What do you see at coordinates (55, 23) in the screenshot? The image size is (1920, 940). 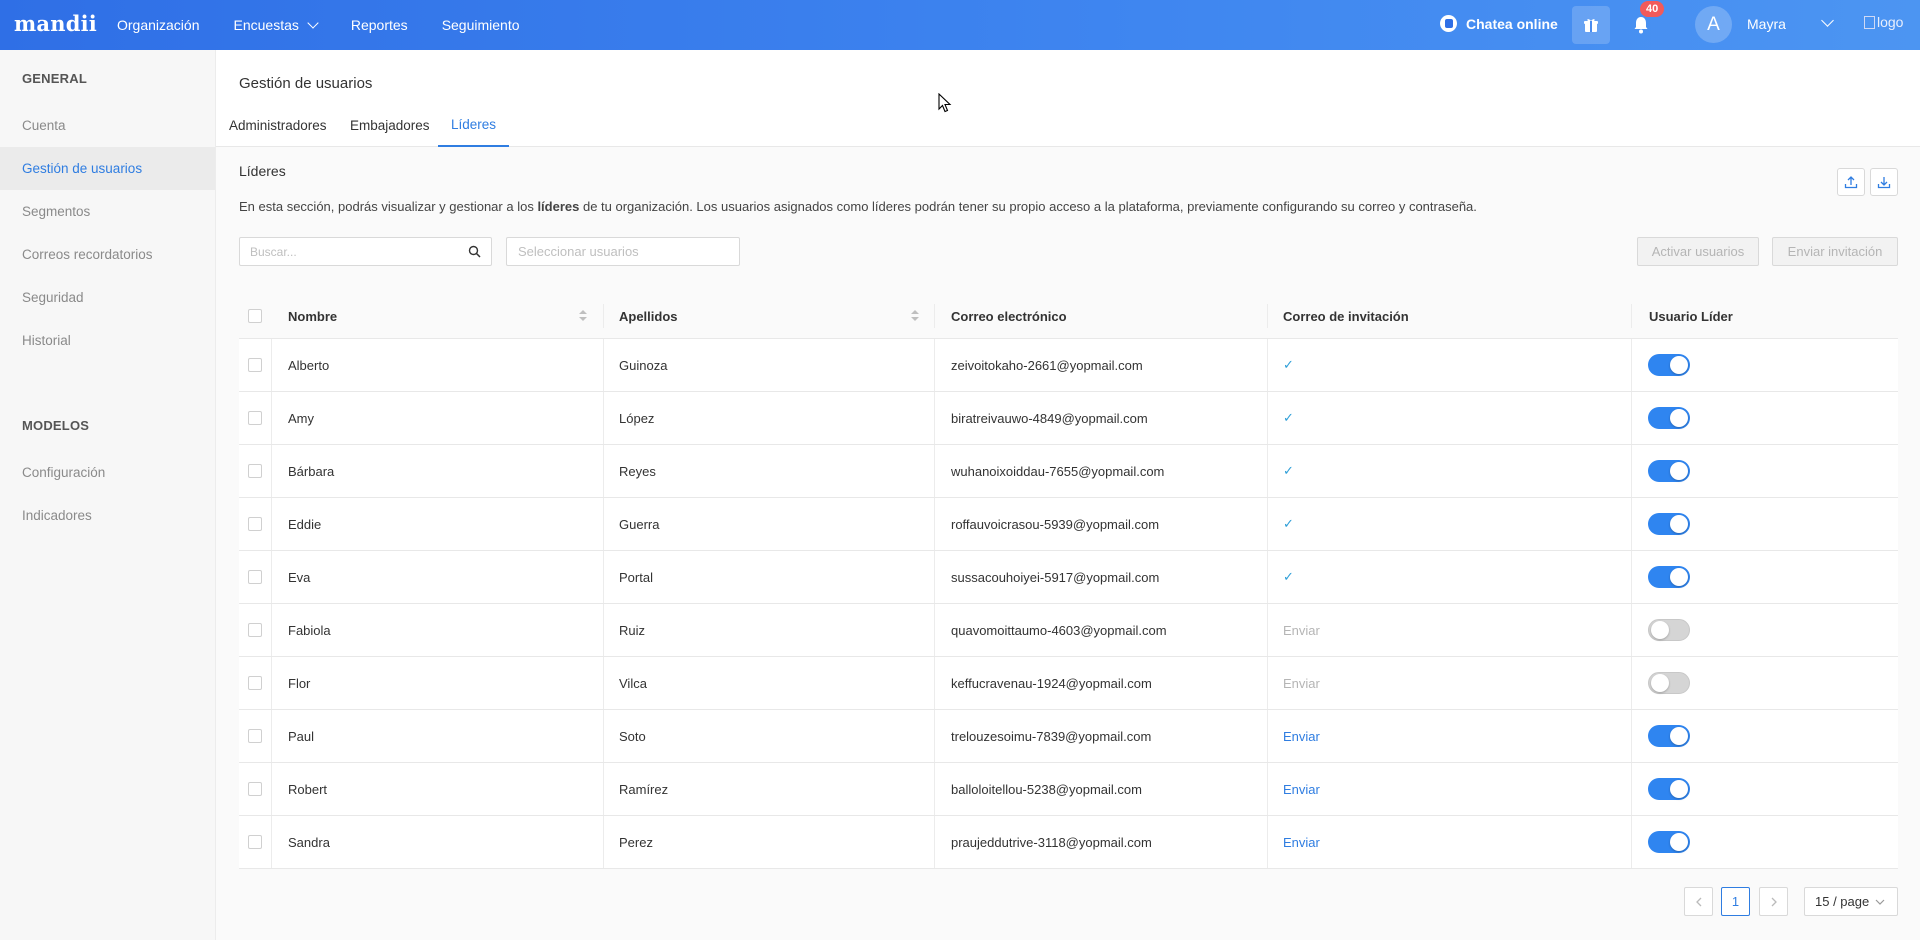 I see `brand-logo: mandii` at bounding box center [55, 23].